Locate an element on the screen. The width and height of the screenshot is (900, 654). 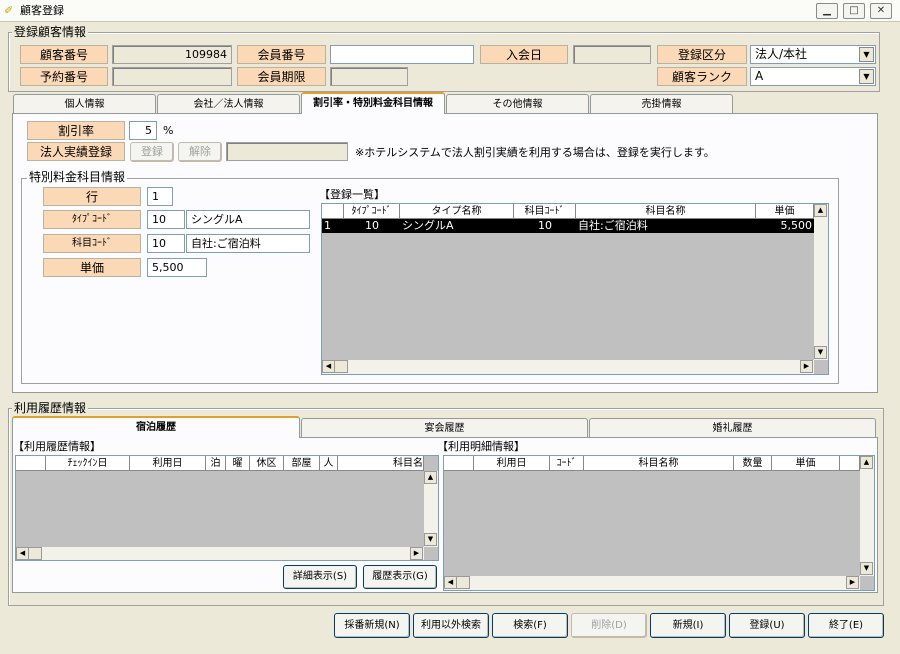
reg-type-select: 法人/本社 ▼ is located at coordinates (813, 54).